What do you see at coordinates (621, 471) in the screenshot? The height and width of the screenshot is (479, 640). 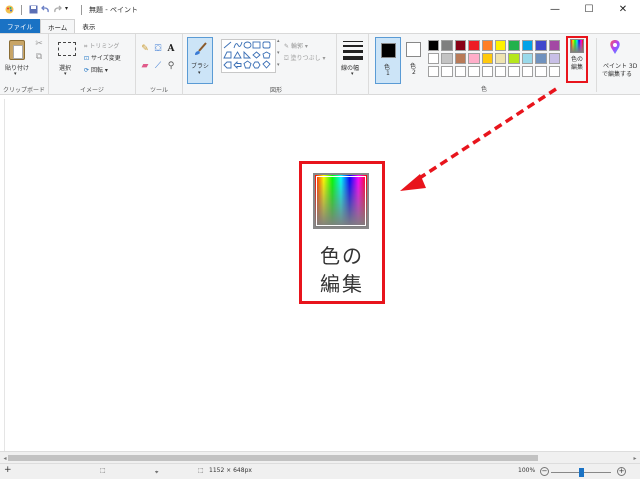 I see `zoom-in-button: +` at bounding box center [621, 471].